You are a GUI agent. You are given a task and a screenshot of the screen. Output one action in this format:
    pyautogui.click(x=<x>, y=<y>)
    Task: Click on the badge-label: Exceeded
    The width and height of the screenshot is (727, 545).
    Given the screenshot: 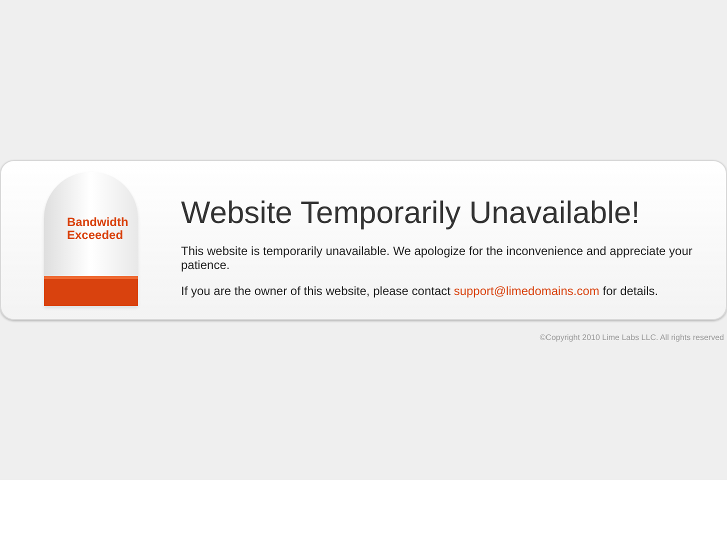 What is the action you would take?
    pyautogui.click(x=95, y=235)
    